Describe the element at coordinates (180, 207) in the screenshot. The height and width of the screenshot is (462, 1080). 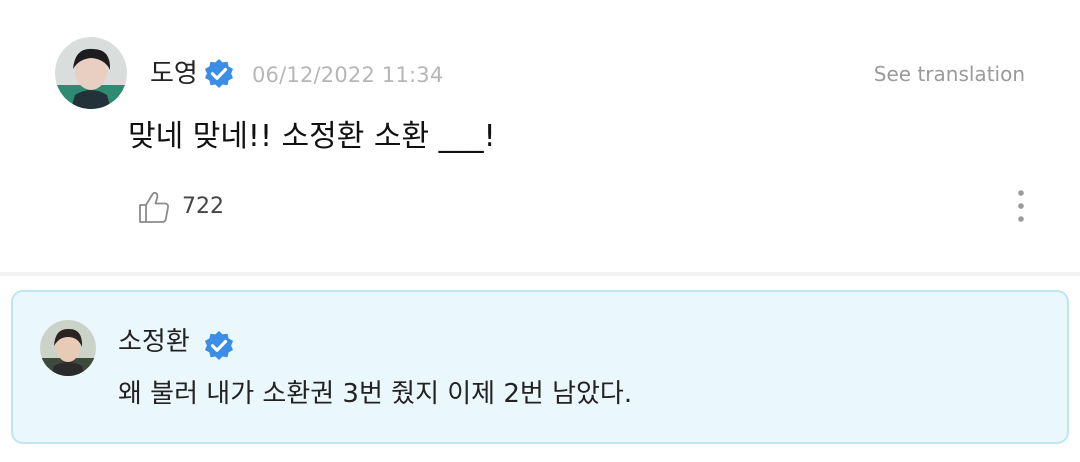
I see `like-button: 722` at that location.